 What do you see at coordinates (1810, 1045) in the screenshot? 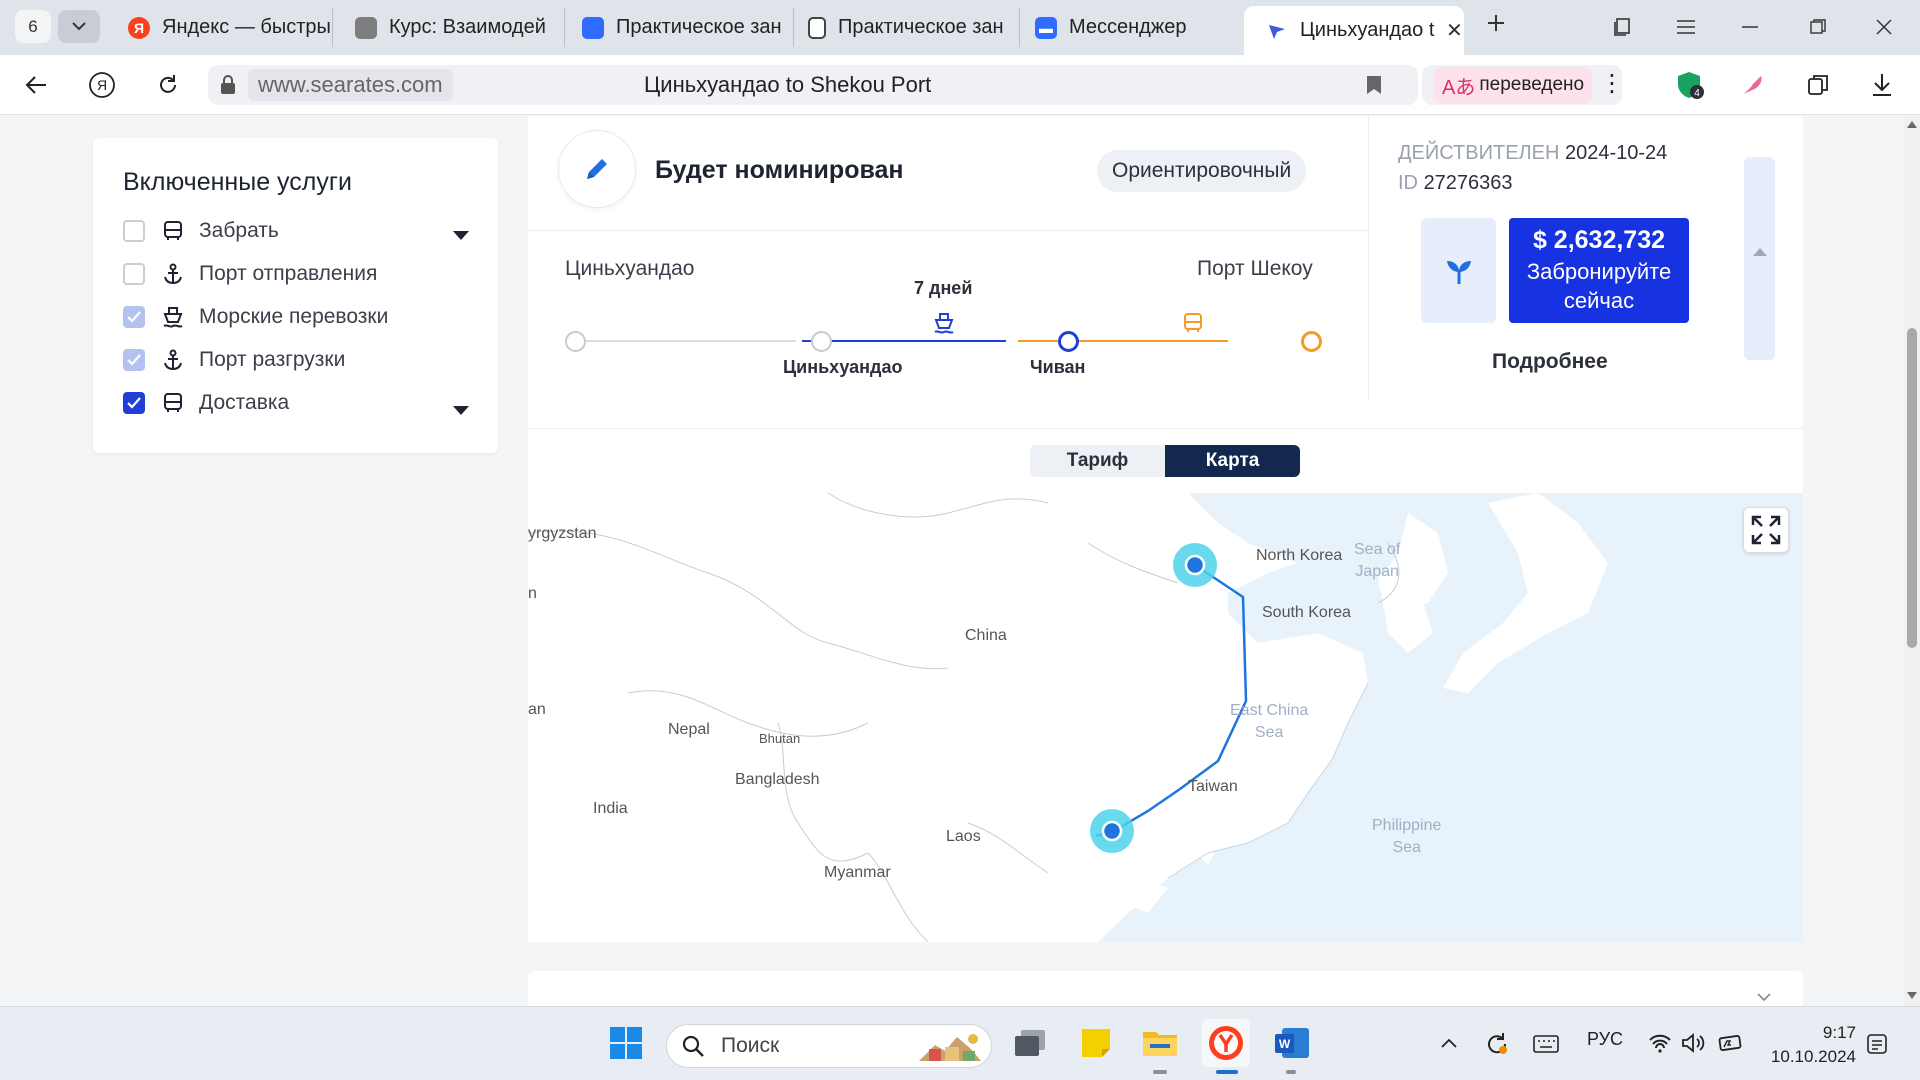
I see `system-clock: 9:17 10.10.2024` at bounding box center [1810, 1045].